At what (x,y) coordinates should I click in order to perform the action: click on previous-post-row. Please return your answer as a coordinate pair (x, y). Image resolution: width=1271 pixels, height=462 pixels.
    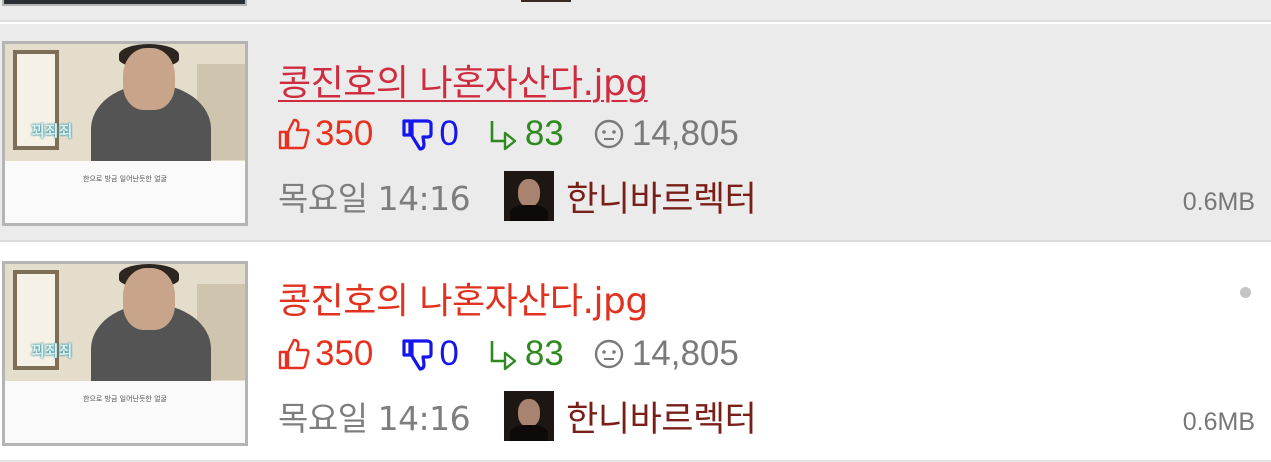
    Looking at the image, I should click on (635, 11).